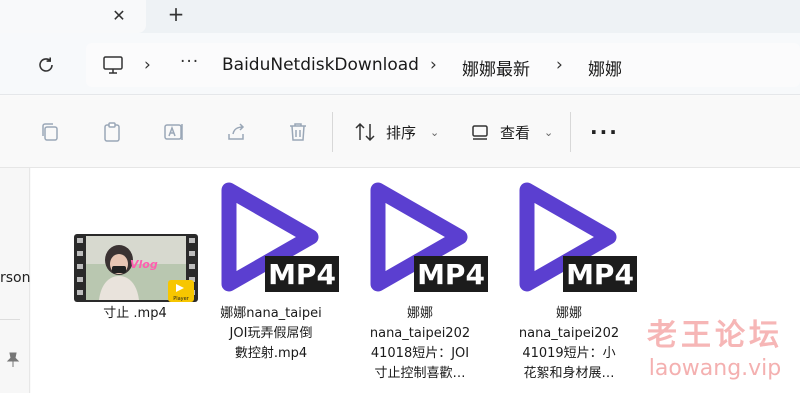  What do you see at coordinates (715, 368) in the screenshot?
I see `watermark-en: laowang.vip` at bounding box center [715, 368].